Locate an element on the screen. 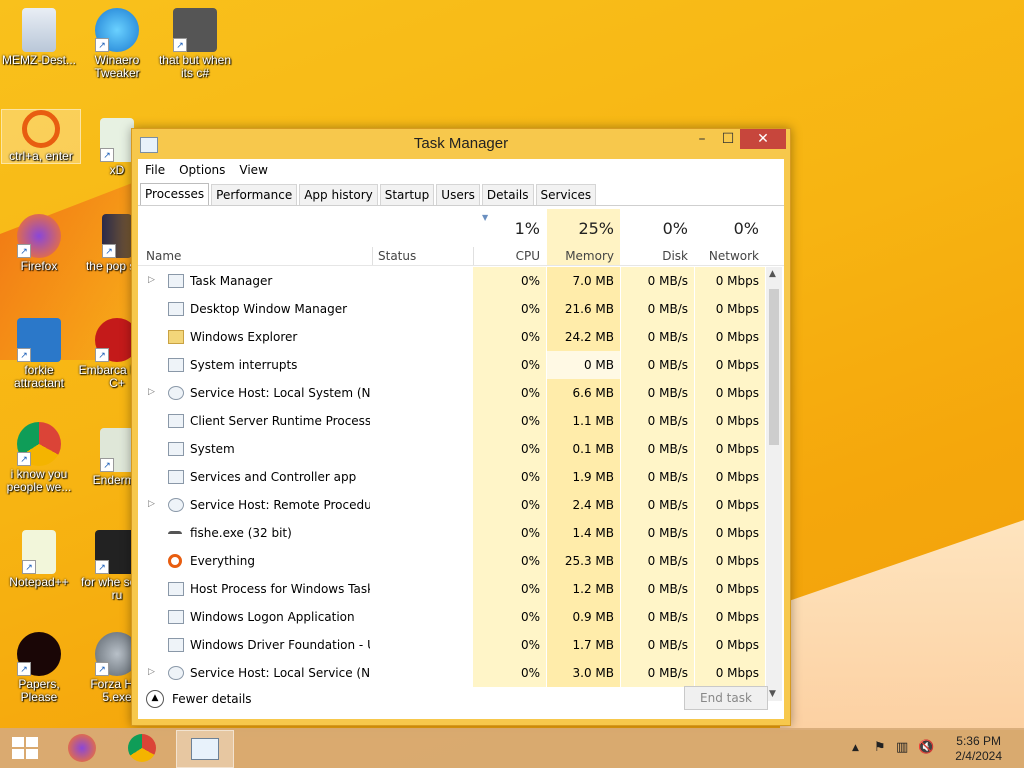 The height and width of the screenshot is (768, 1024). close-button: ✕ is located at coordinates (763, 139).